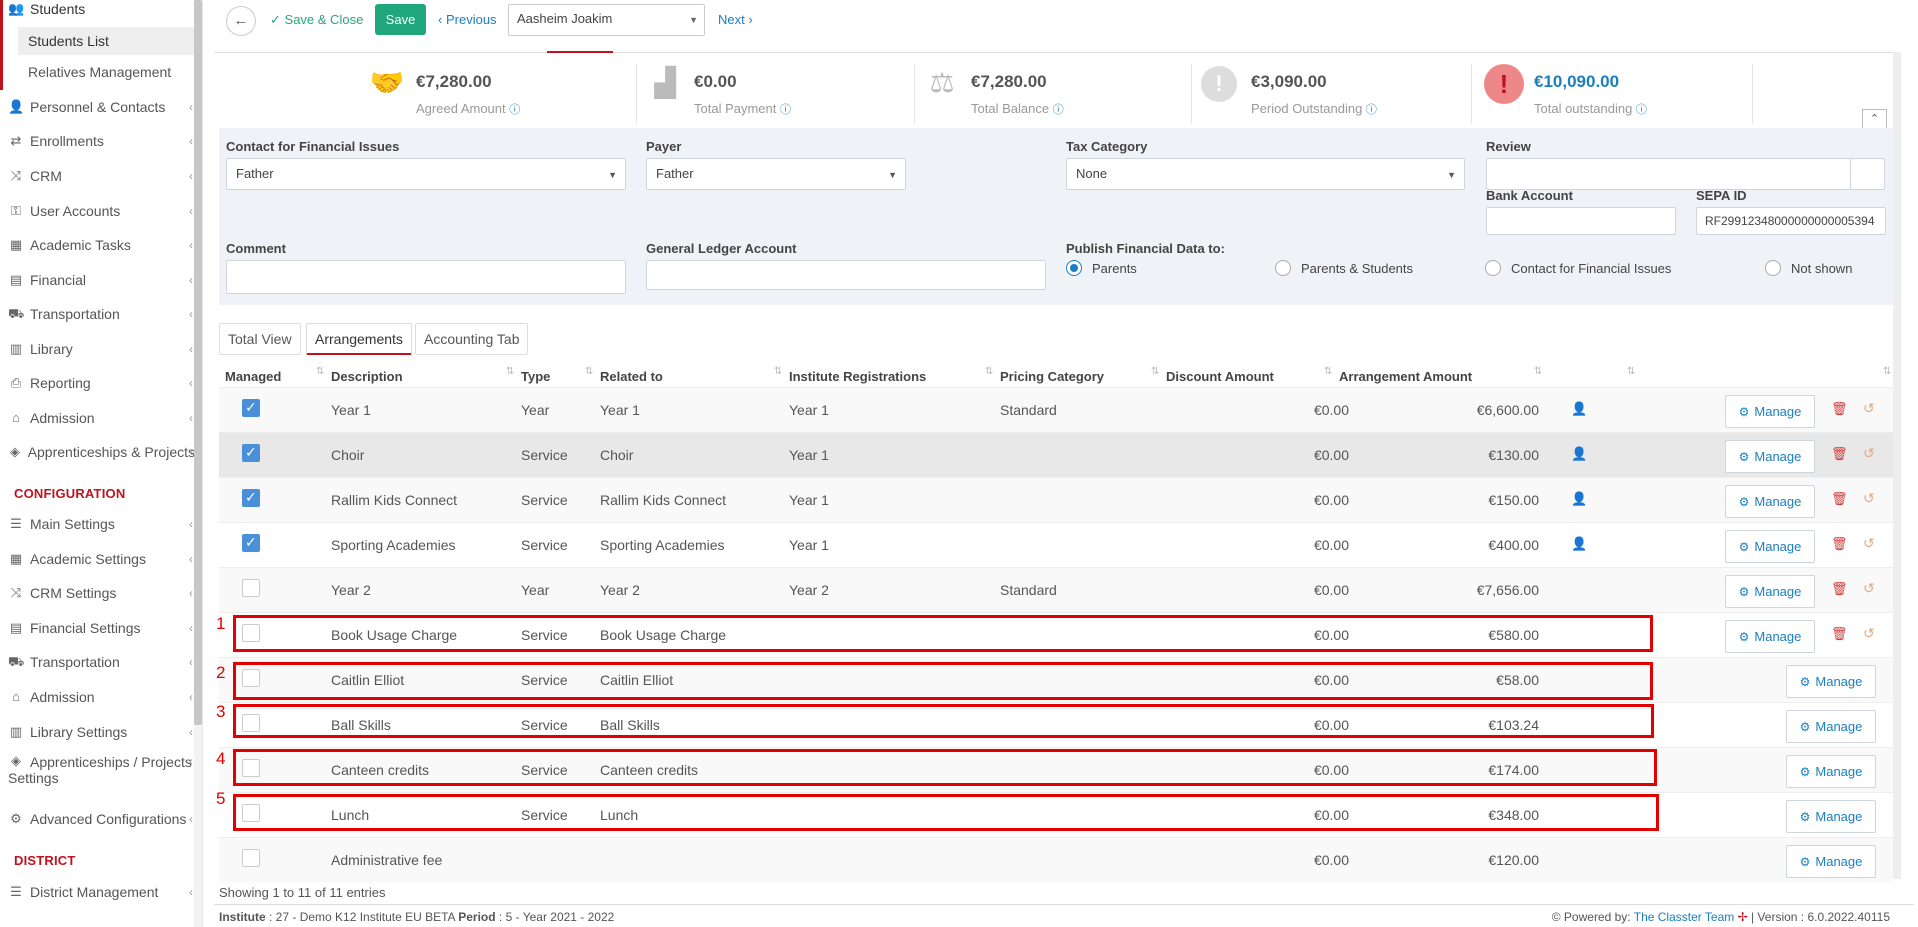 This screenshot has width=1918, height=927. Describe the element at coordinates (97, 349) in the screenshot. I see `sidebar-item-library: ▥ Library ‹` at that location.